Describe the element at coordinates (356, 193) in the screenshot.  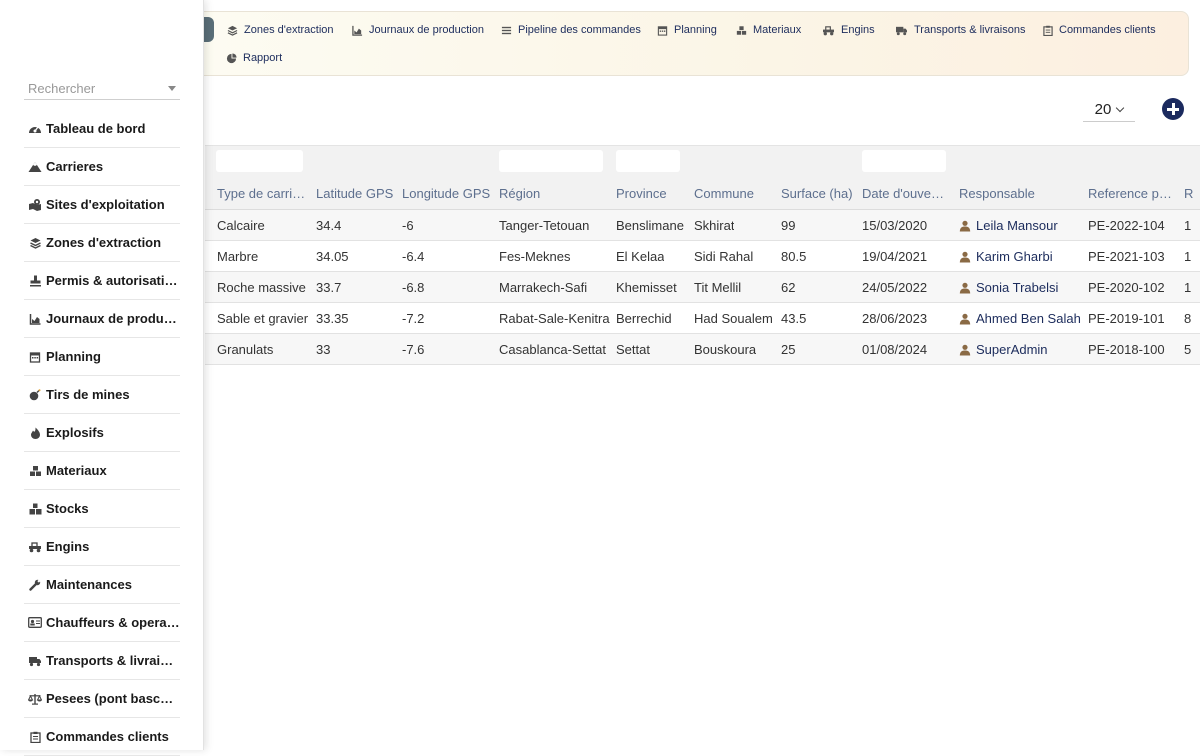
I see `col-latitude: Latitude GPS` at that location.